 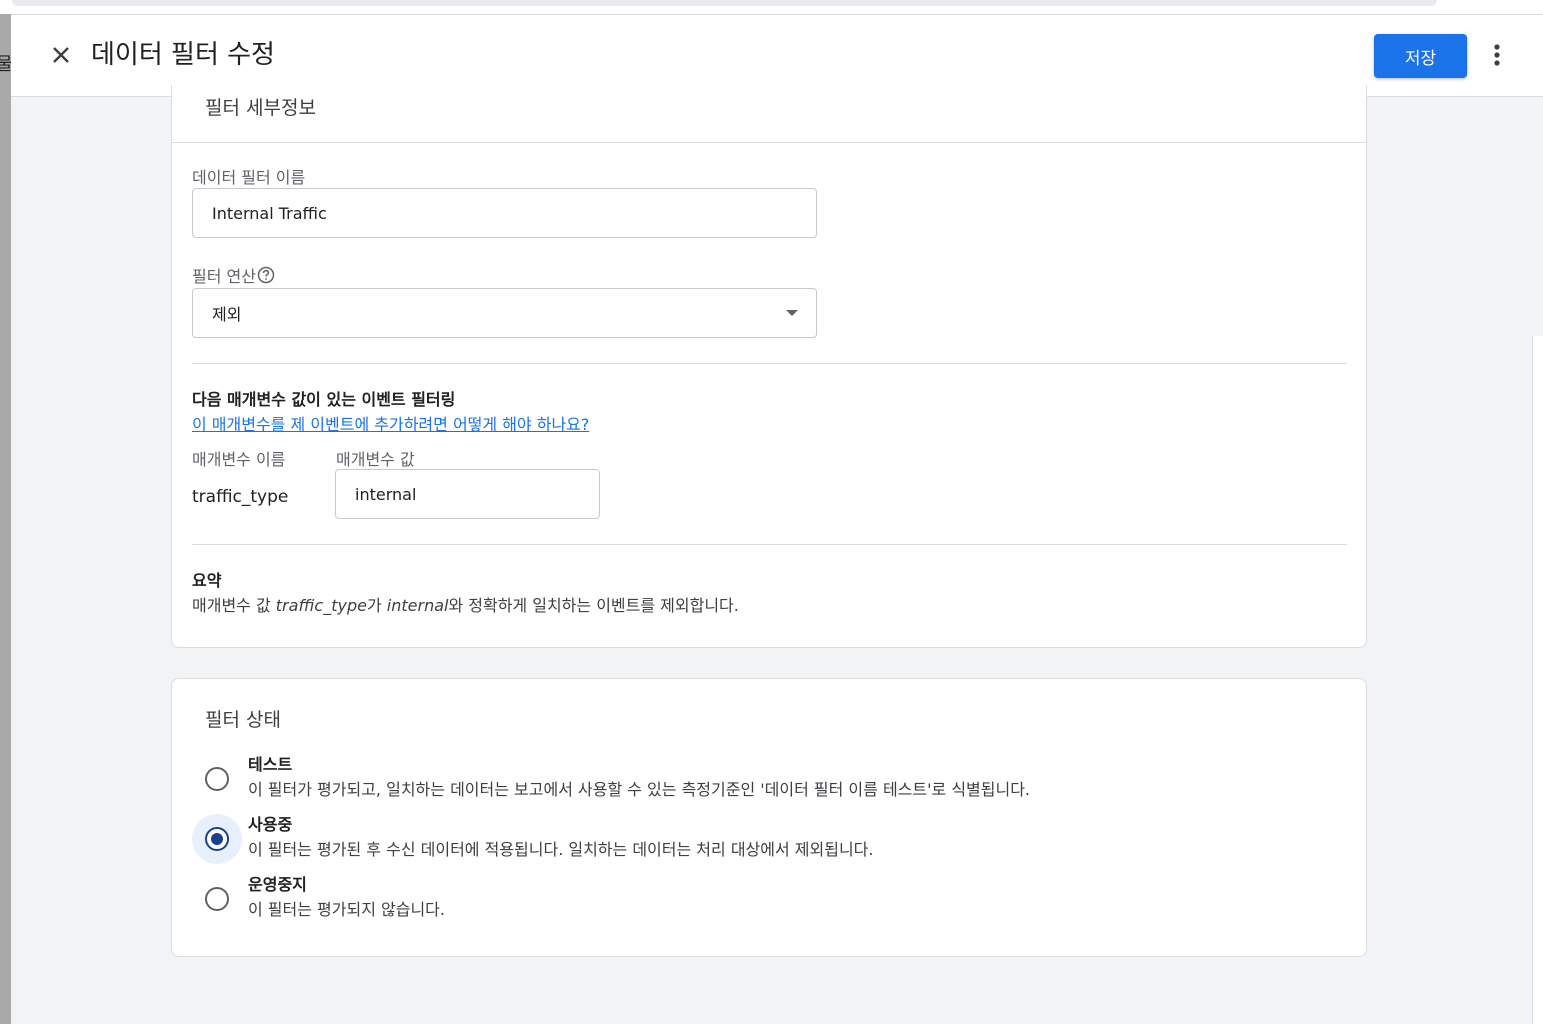 I want to click on status-option-title: 테스트, so click(x=270, y=764).